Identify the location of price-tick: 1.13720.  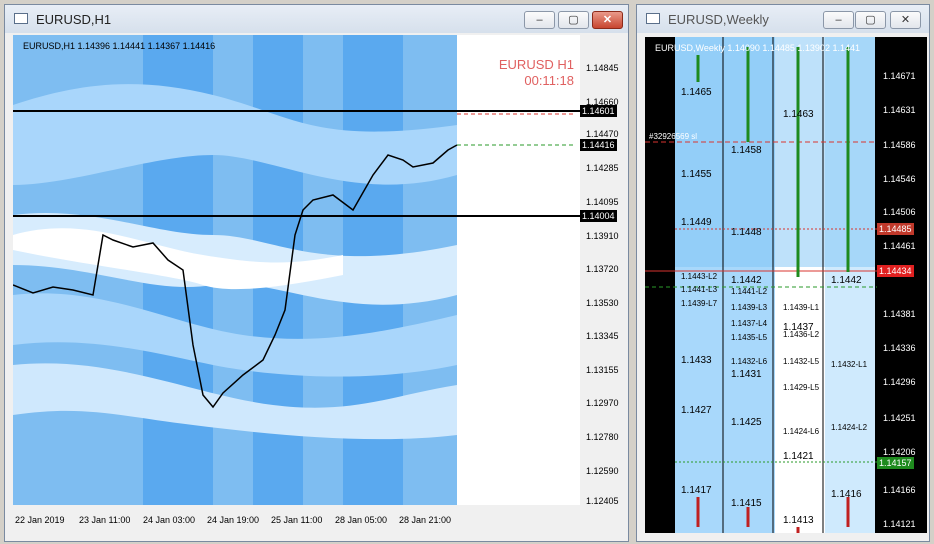
(602, 269).